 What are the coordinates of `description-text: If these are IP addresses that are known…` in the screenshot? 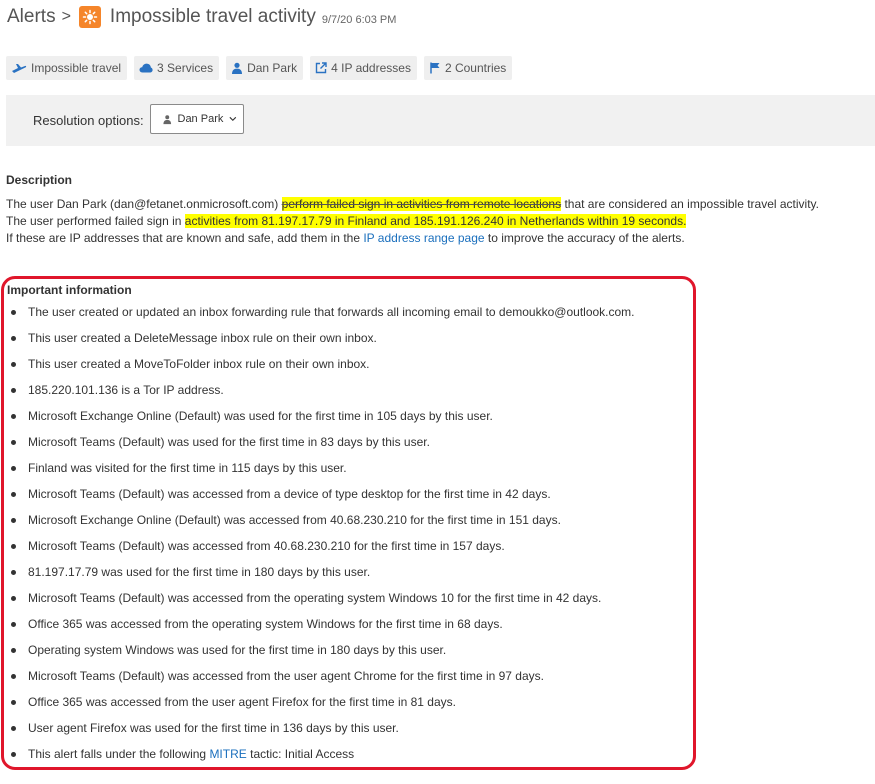 It's located at (183, 238).